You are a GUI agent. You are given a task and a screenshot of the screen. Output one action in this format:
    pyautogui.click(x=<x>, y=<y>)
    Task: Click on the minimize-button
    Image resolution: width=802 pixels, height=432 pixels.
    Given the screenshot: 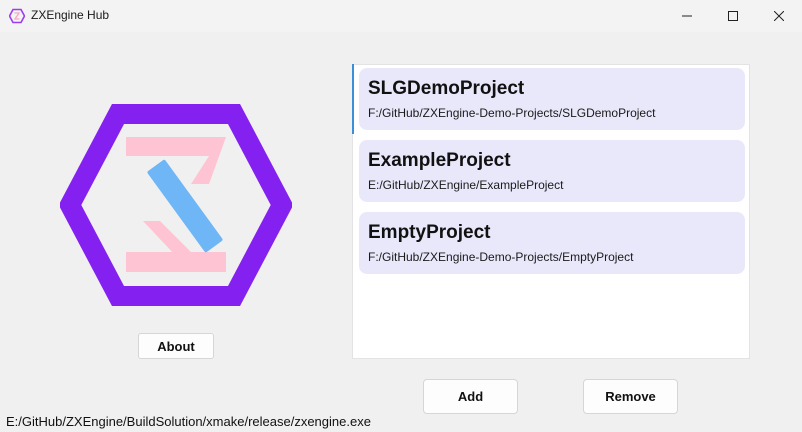 What is the action you would take?
    pyautogui.click(x=687, y=16)
    